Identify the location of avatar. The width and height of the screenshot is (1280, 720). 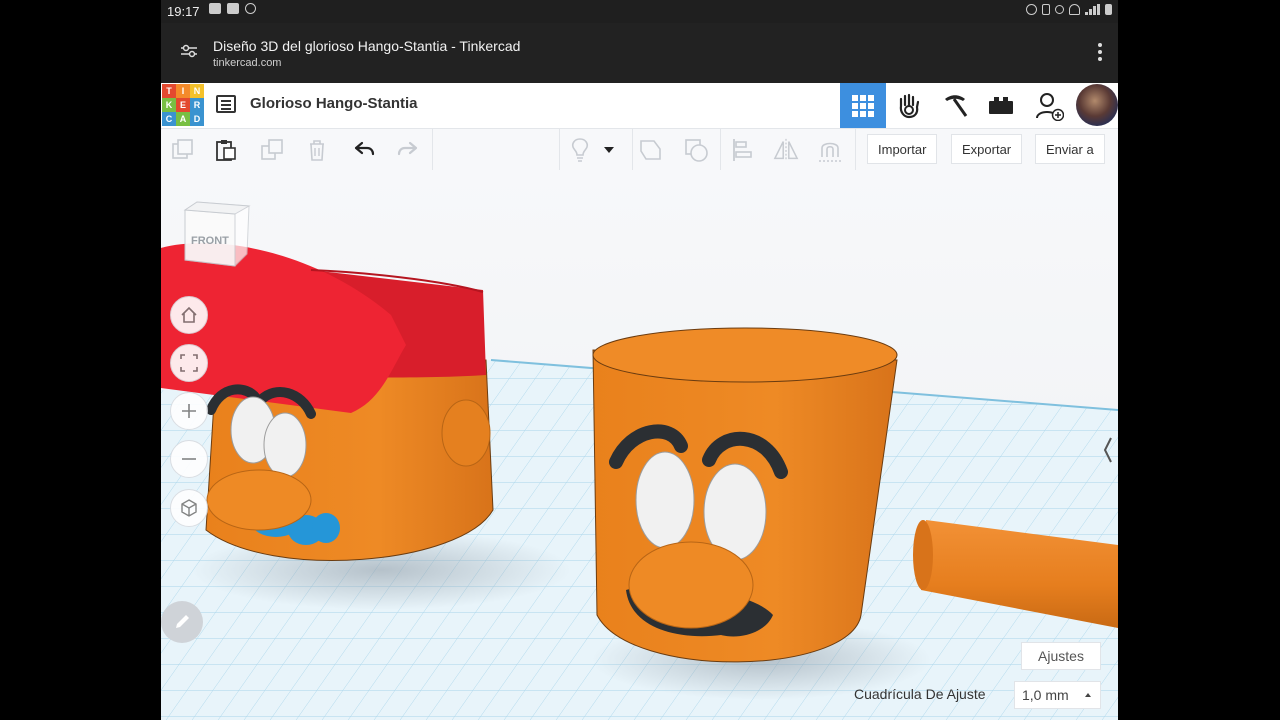
(1097, 105).